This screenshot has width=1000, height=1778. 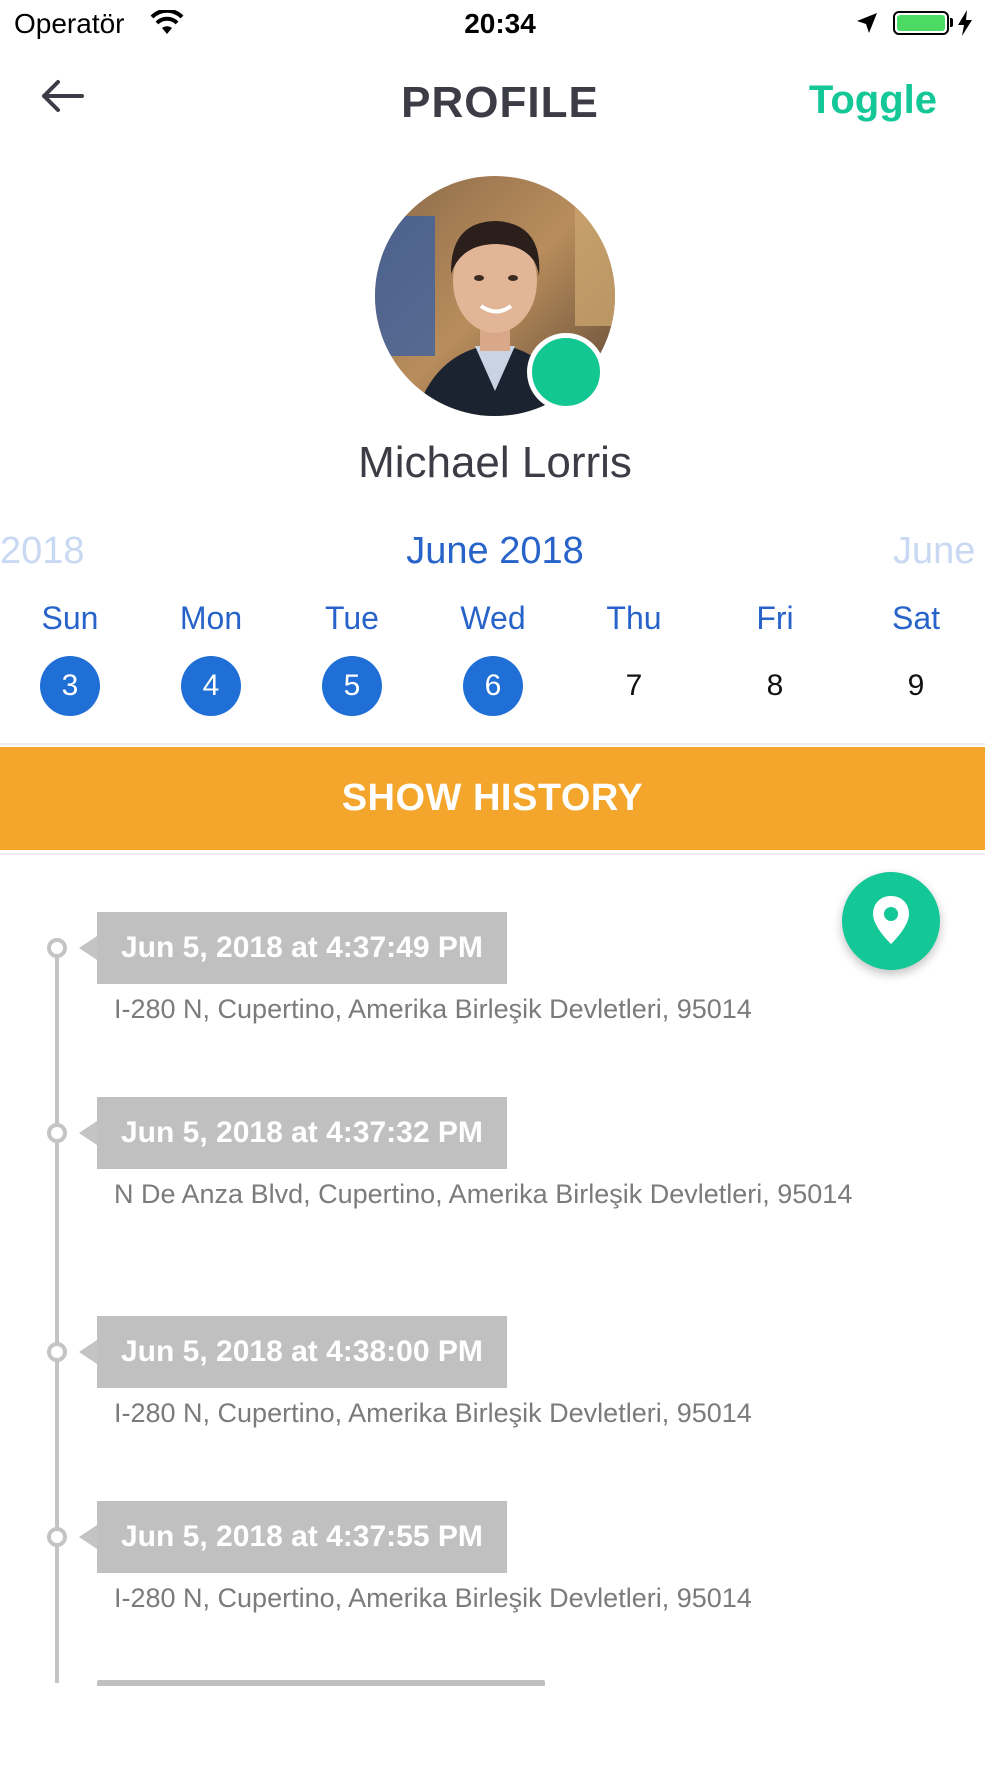 What do you see at coordinates (495, 462) in the screenshot?
I see `profile-name: Michael Lorris` at bounding box center [495, 462].